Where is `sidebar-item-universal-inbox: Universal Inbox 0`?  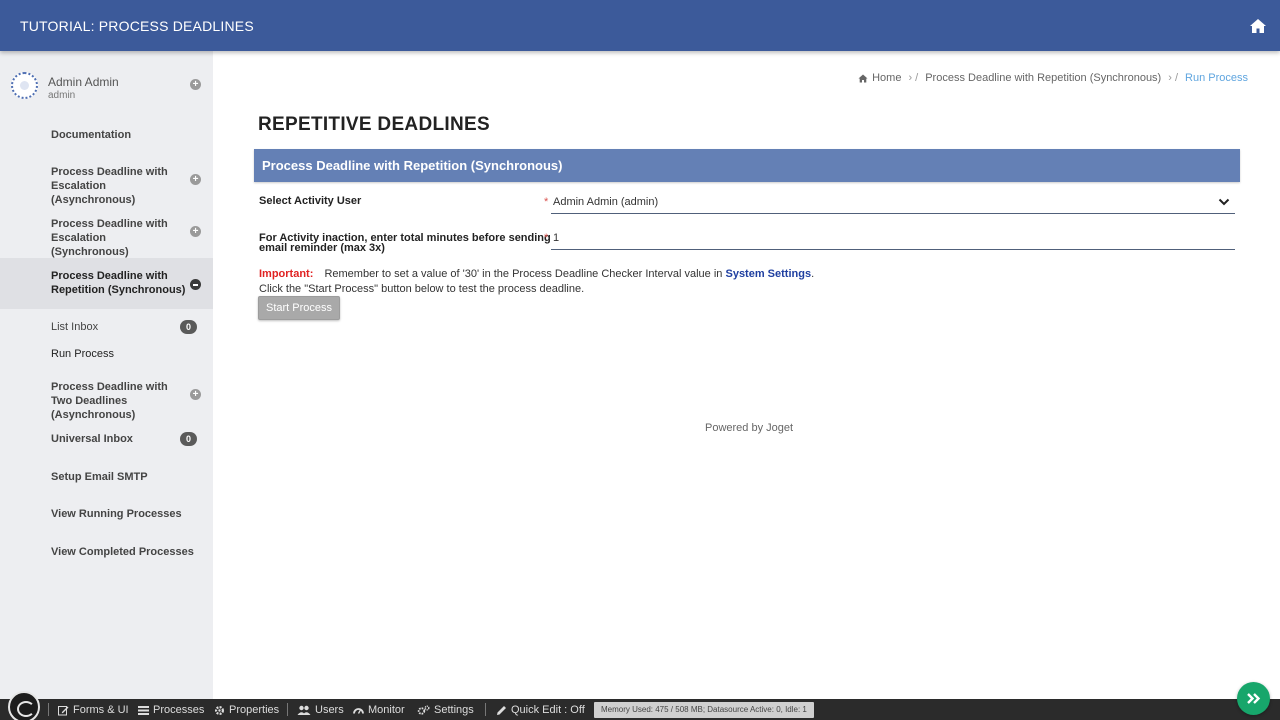 sidebar-item-universal-inbox: Universal Inbox 0 is located at coordinates (106, 439).